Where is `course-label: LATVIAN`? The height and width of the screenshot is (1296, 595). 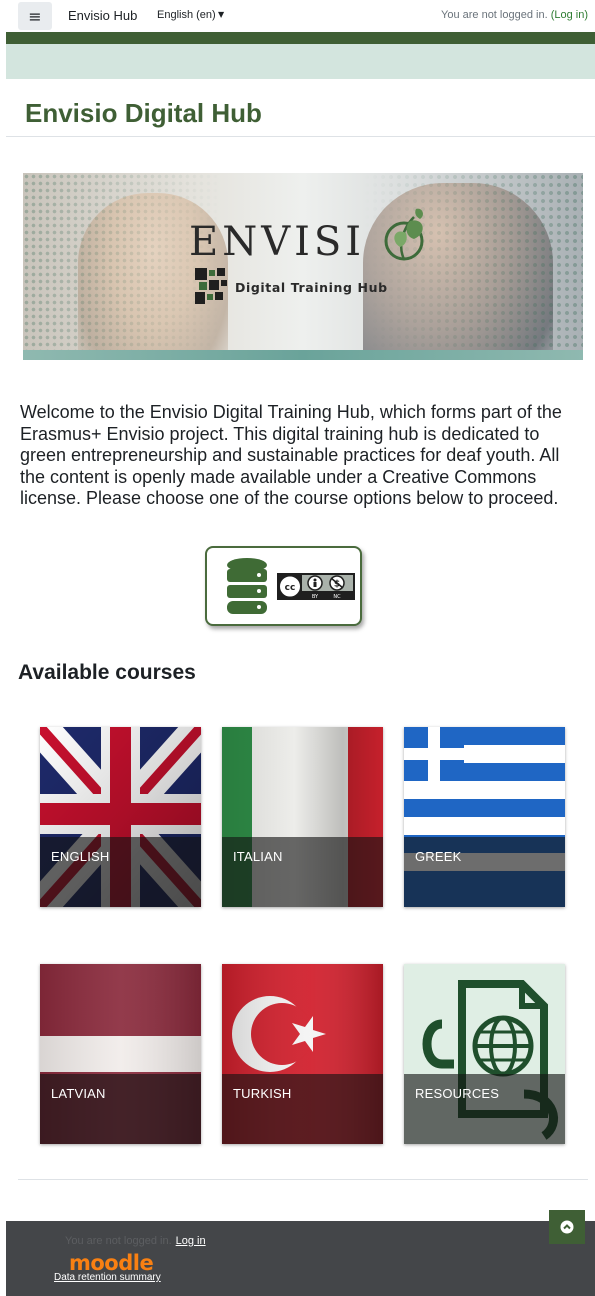
course-label: LATVIAN is located at coordinates (78, 1093).